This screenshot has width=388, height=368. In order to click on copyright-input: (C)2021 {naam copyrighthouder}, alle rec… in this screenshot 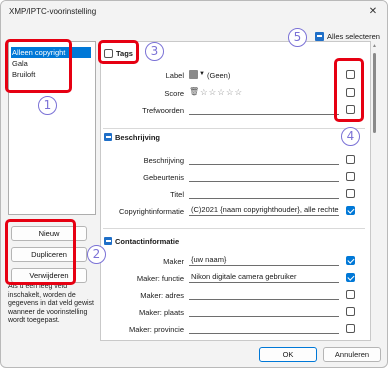, I will do `click(264, 210)`.